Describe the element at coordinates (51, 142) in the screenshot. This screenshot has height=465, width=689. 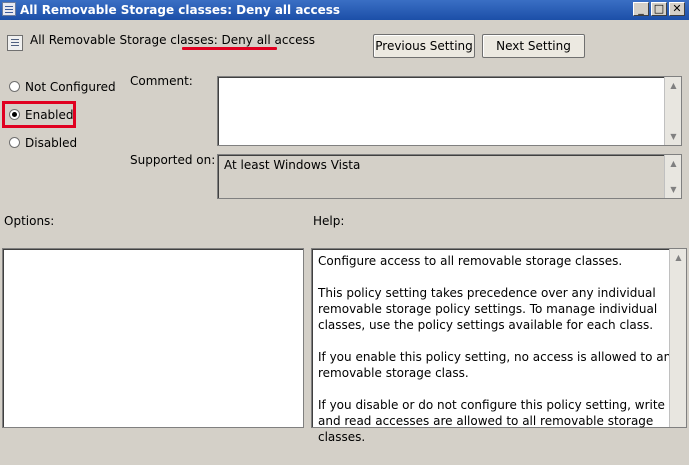
I see `radio-disabled-label: Disabled` at that location.